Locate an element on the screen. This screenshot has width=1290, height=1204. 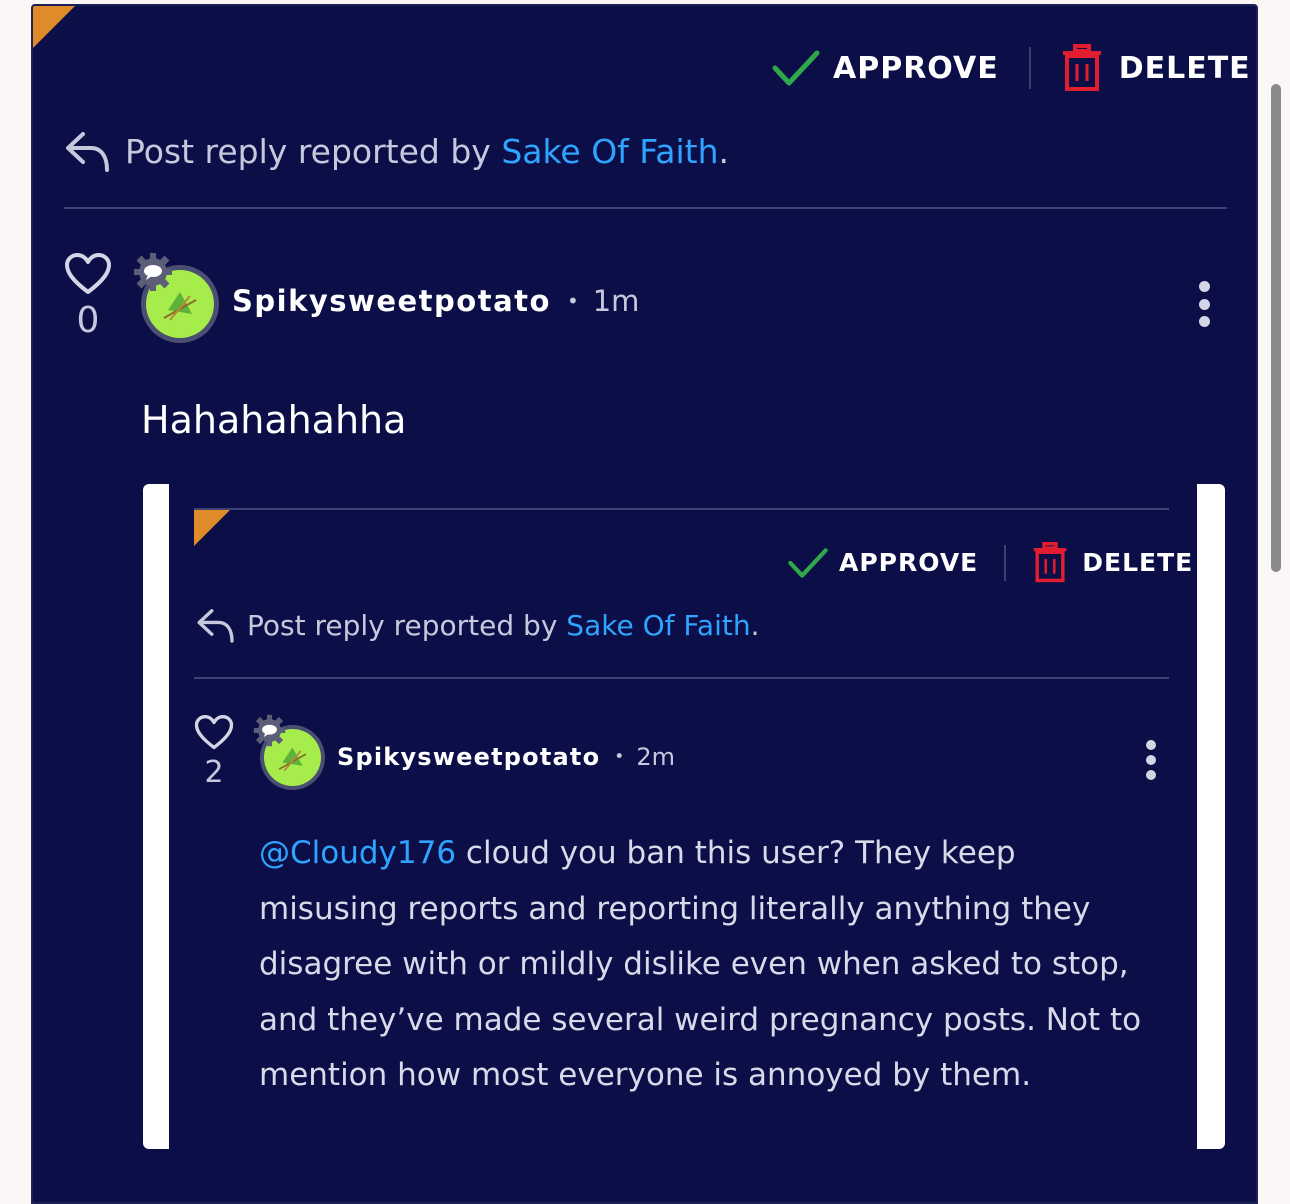
divider is located at coordinates (645, 208).